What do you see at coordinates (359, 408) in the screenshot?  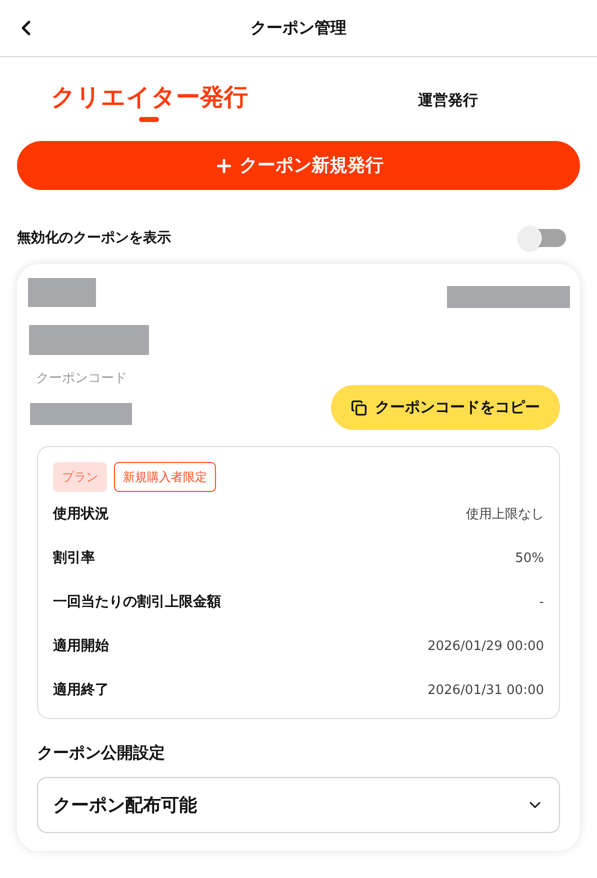 I see `copy-icon` at bounding box center [359, 408].